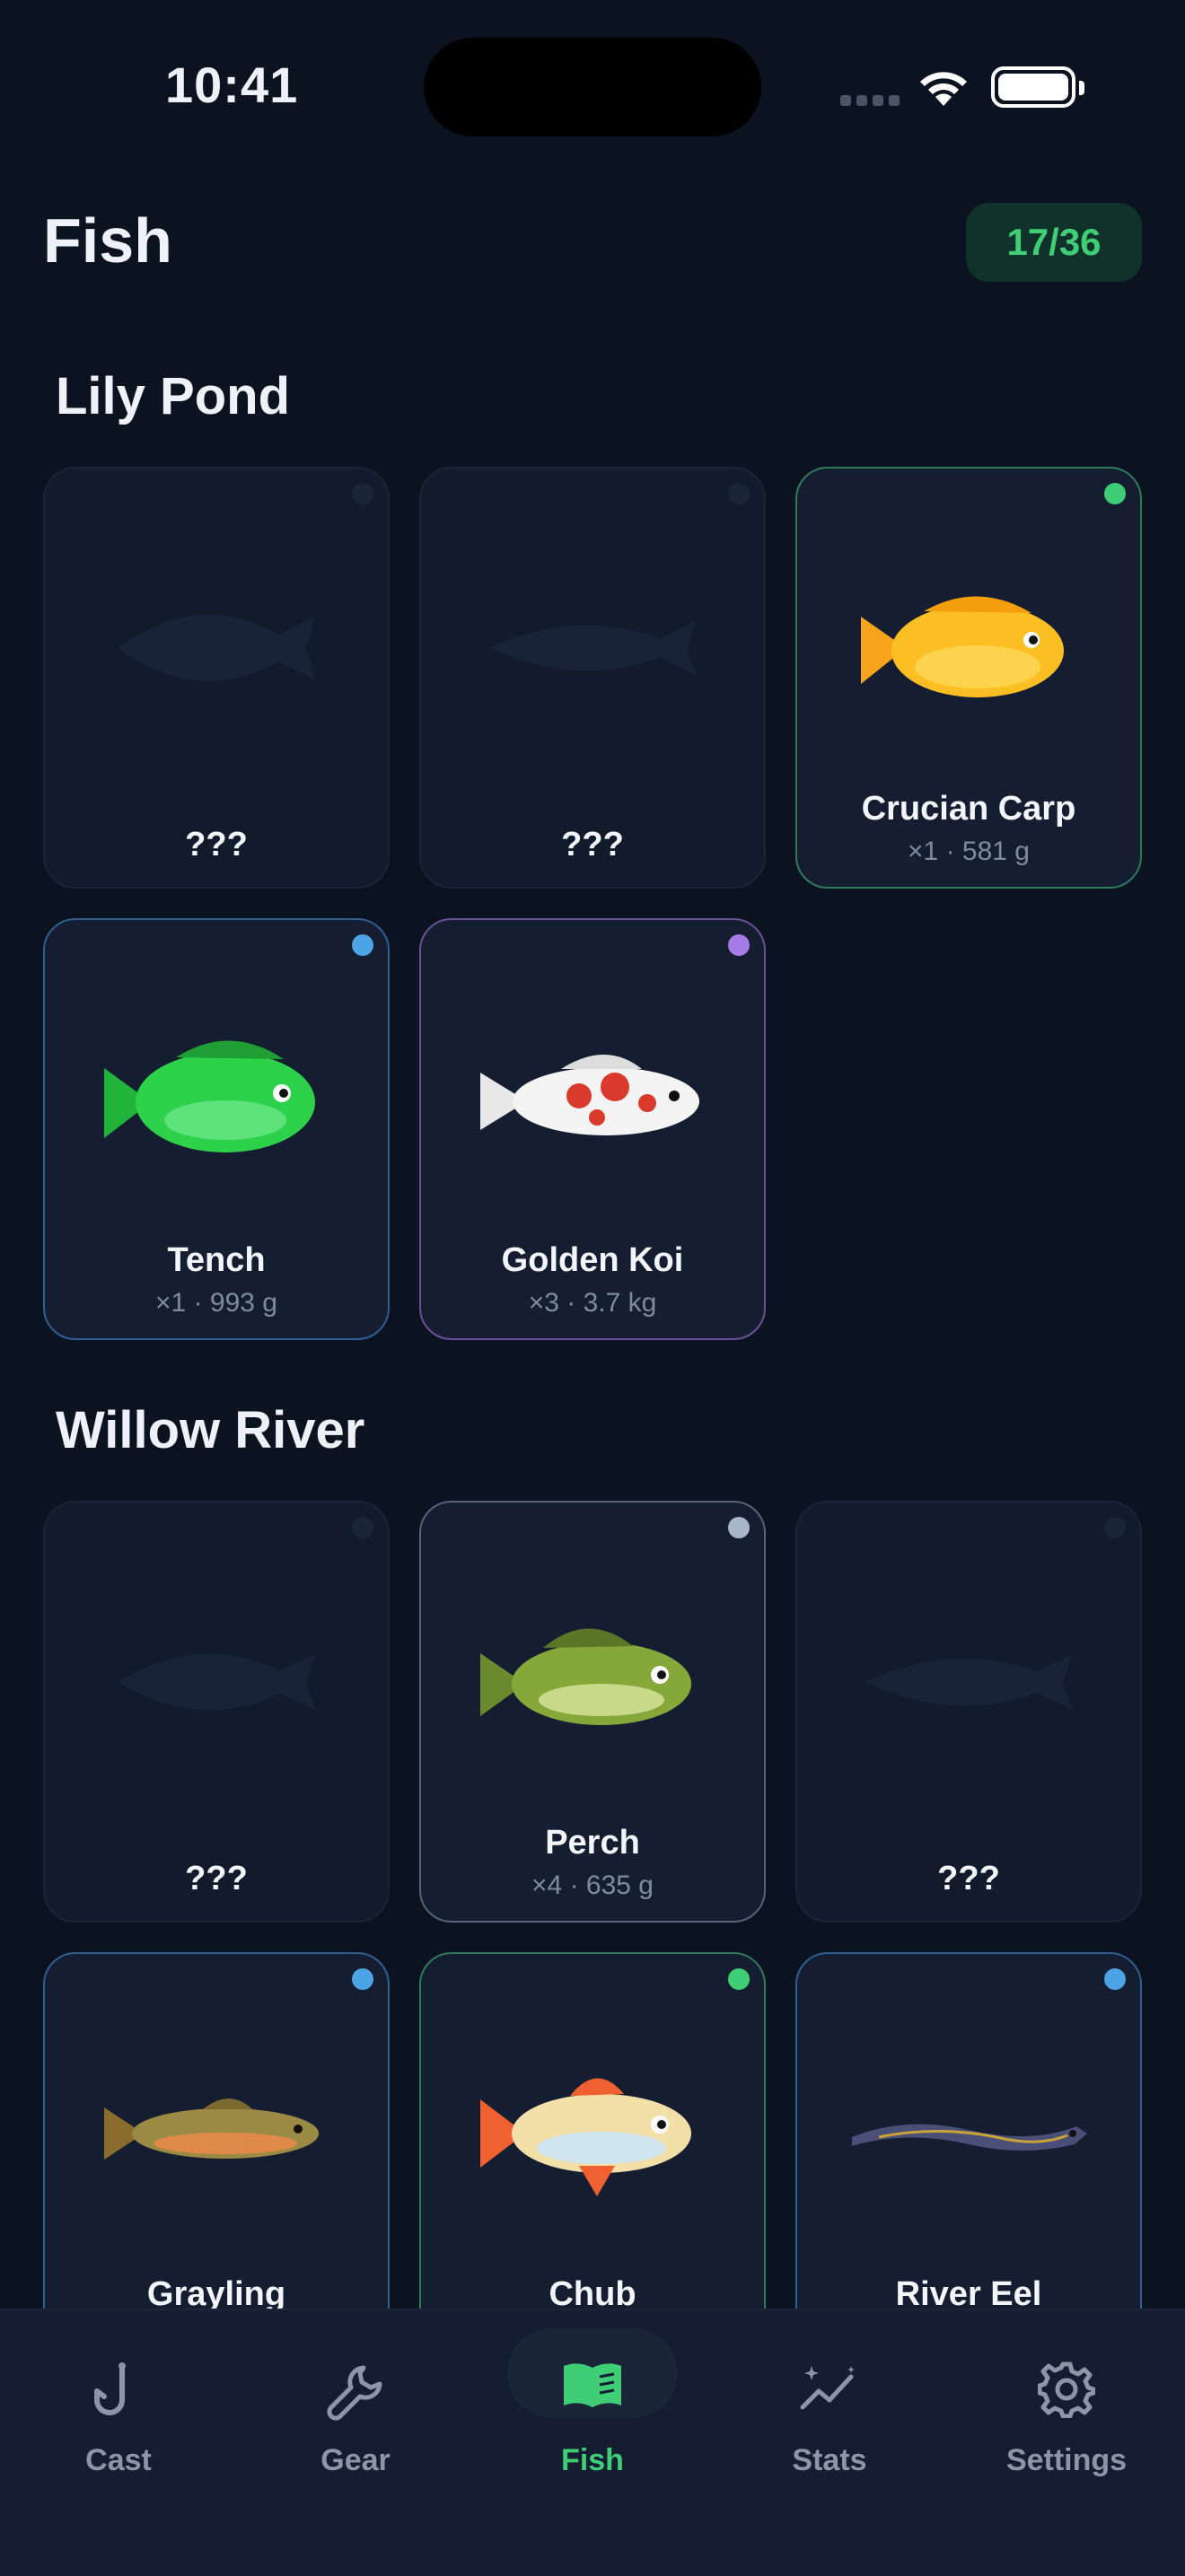  I want to click on collection-count-badge: 17/36, so click(1054, 243).